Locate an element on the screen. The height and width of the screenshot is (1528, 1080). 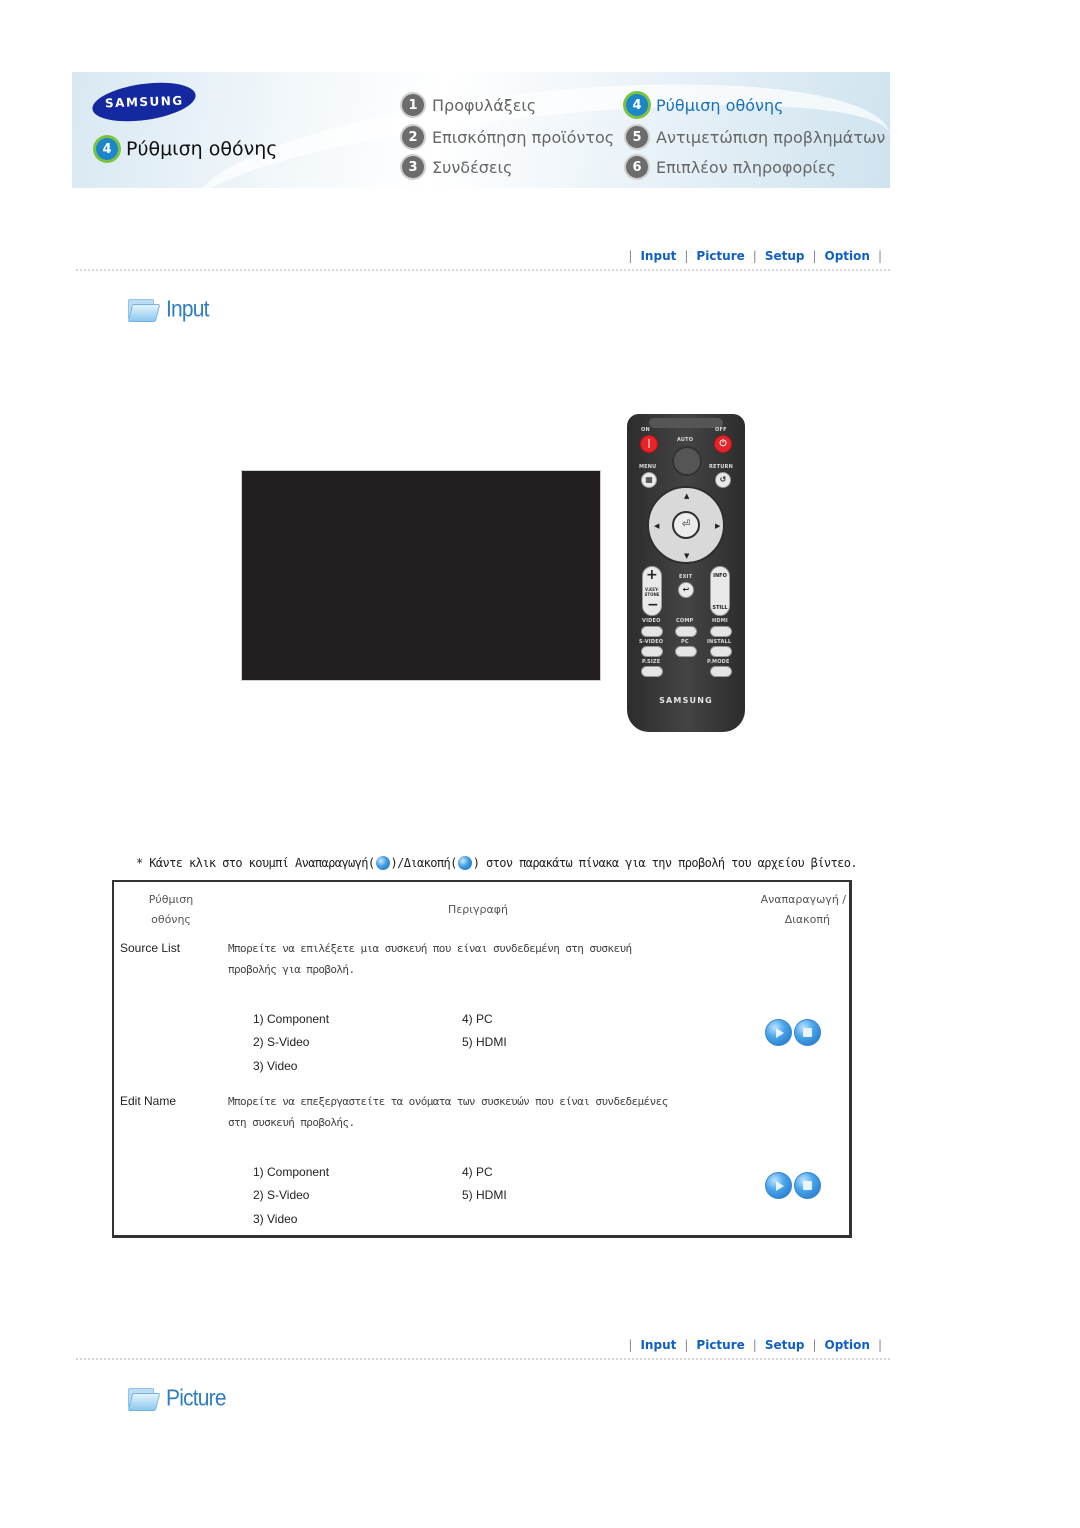
nav-item-troubleshooting: 5 Αντιμετώπιση προβλημάτων is located at coordinates (755, 137).